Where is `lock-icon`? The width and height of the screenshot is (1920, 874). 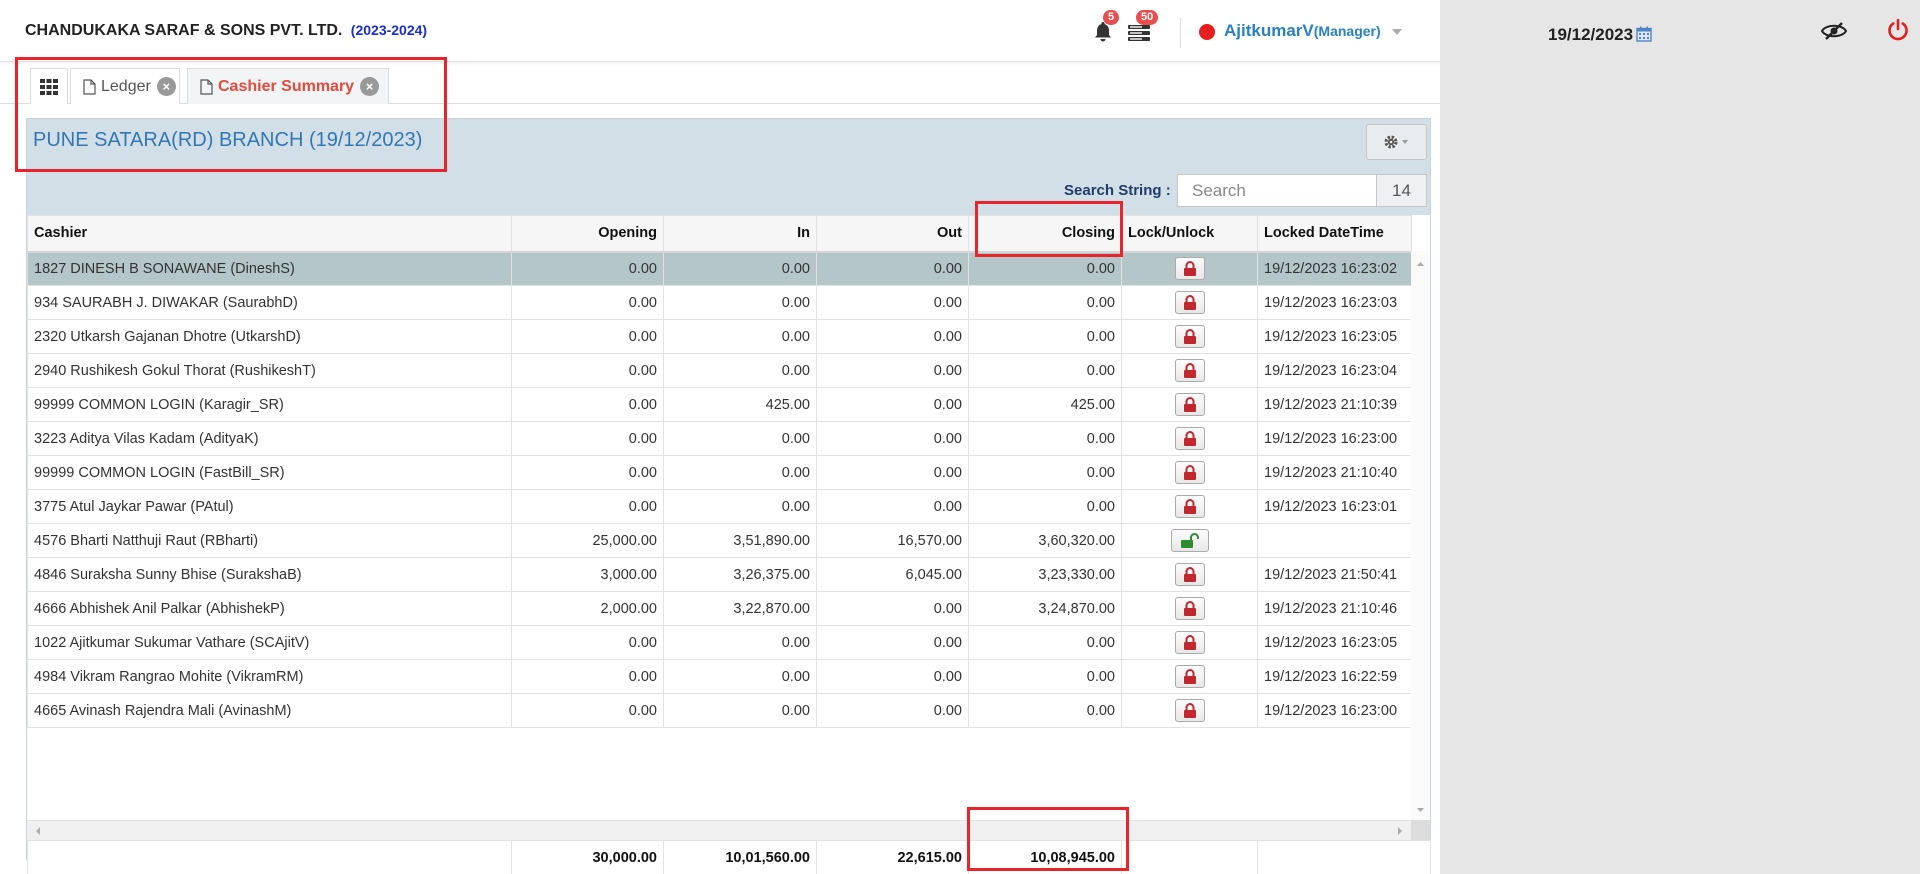 lock-icon is located at coordinates (1189, 574).